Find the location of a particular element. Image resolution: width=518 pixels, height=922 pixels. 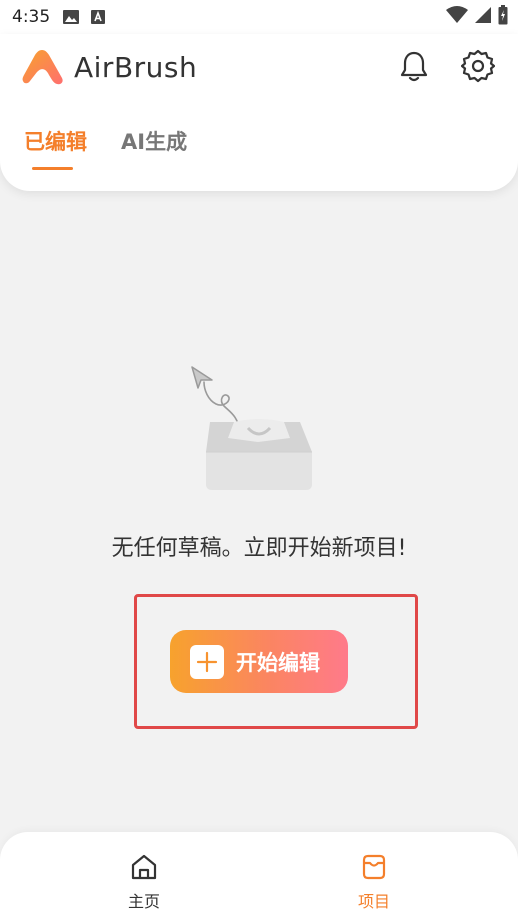

status-right-icons is located at coordinates (477, 17).